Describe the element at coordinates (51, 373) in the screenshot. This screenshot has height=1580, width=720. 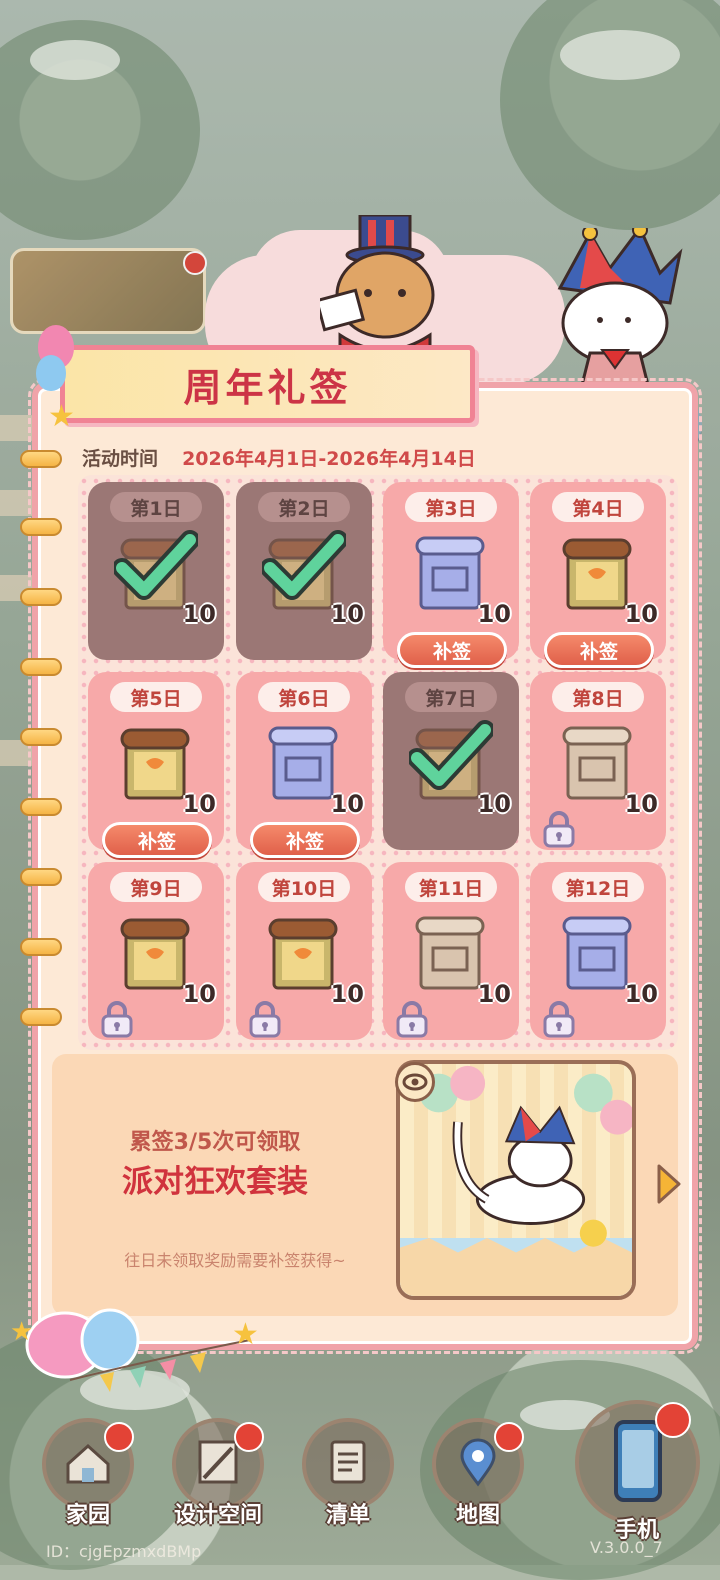
I see `balloon-decoration` at that location.